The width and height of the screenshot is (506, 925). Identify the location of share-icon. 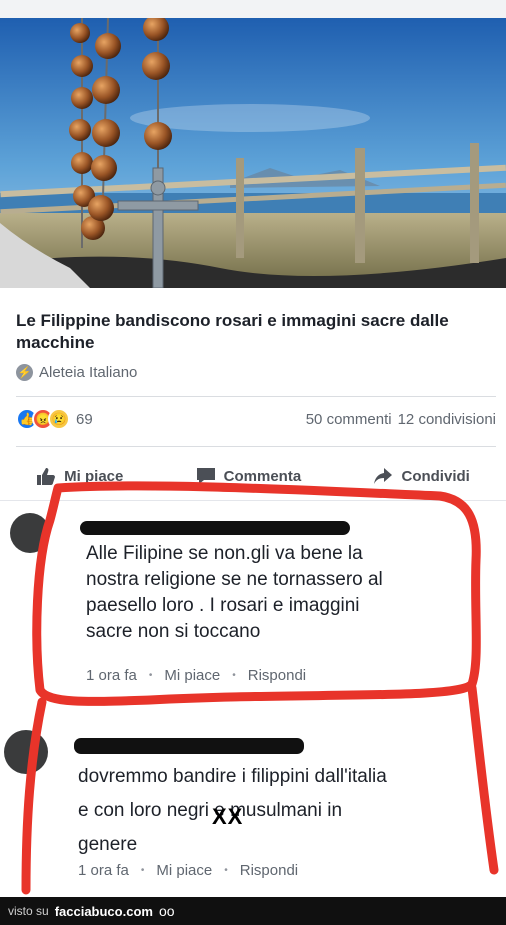
(383, 476).